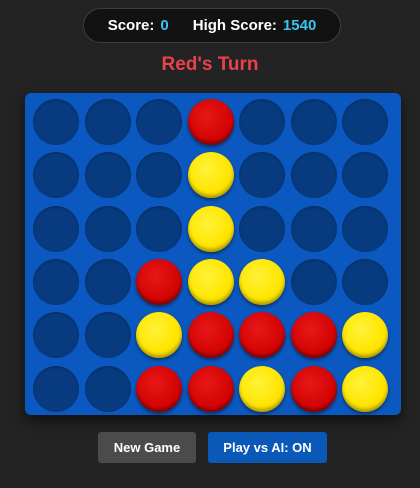 This screenshot has width=420, height=488. Describe the element at coordinates (267, 447) in the screenshot. I see `ai-toggle-button: Play vs AI: ON` at that location.